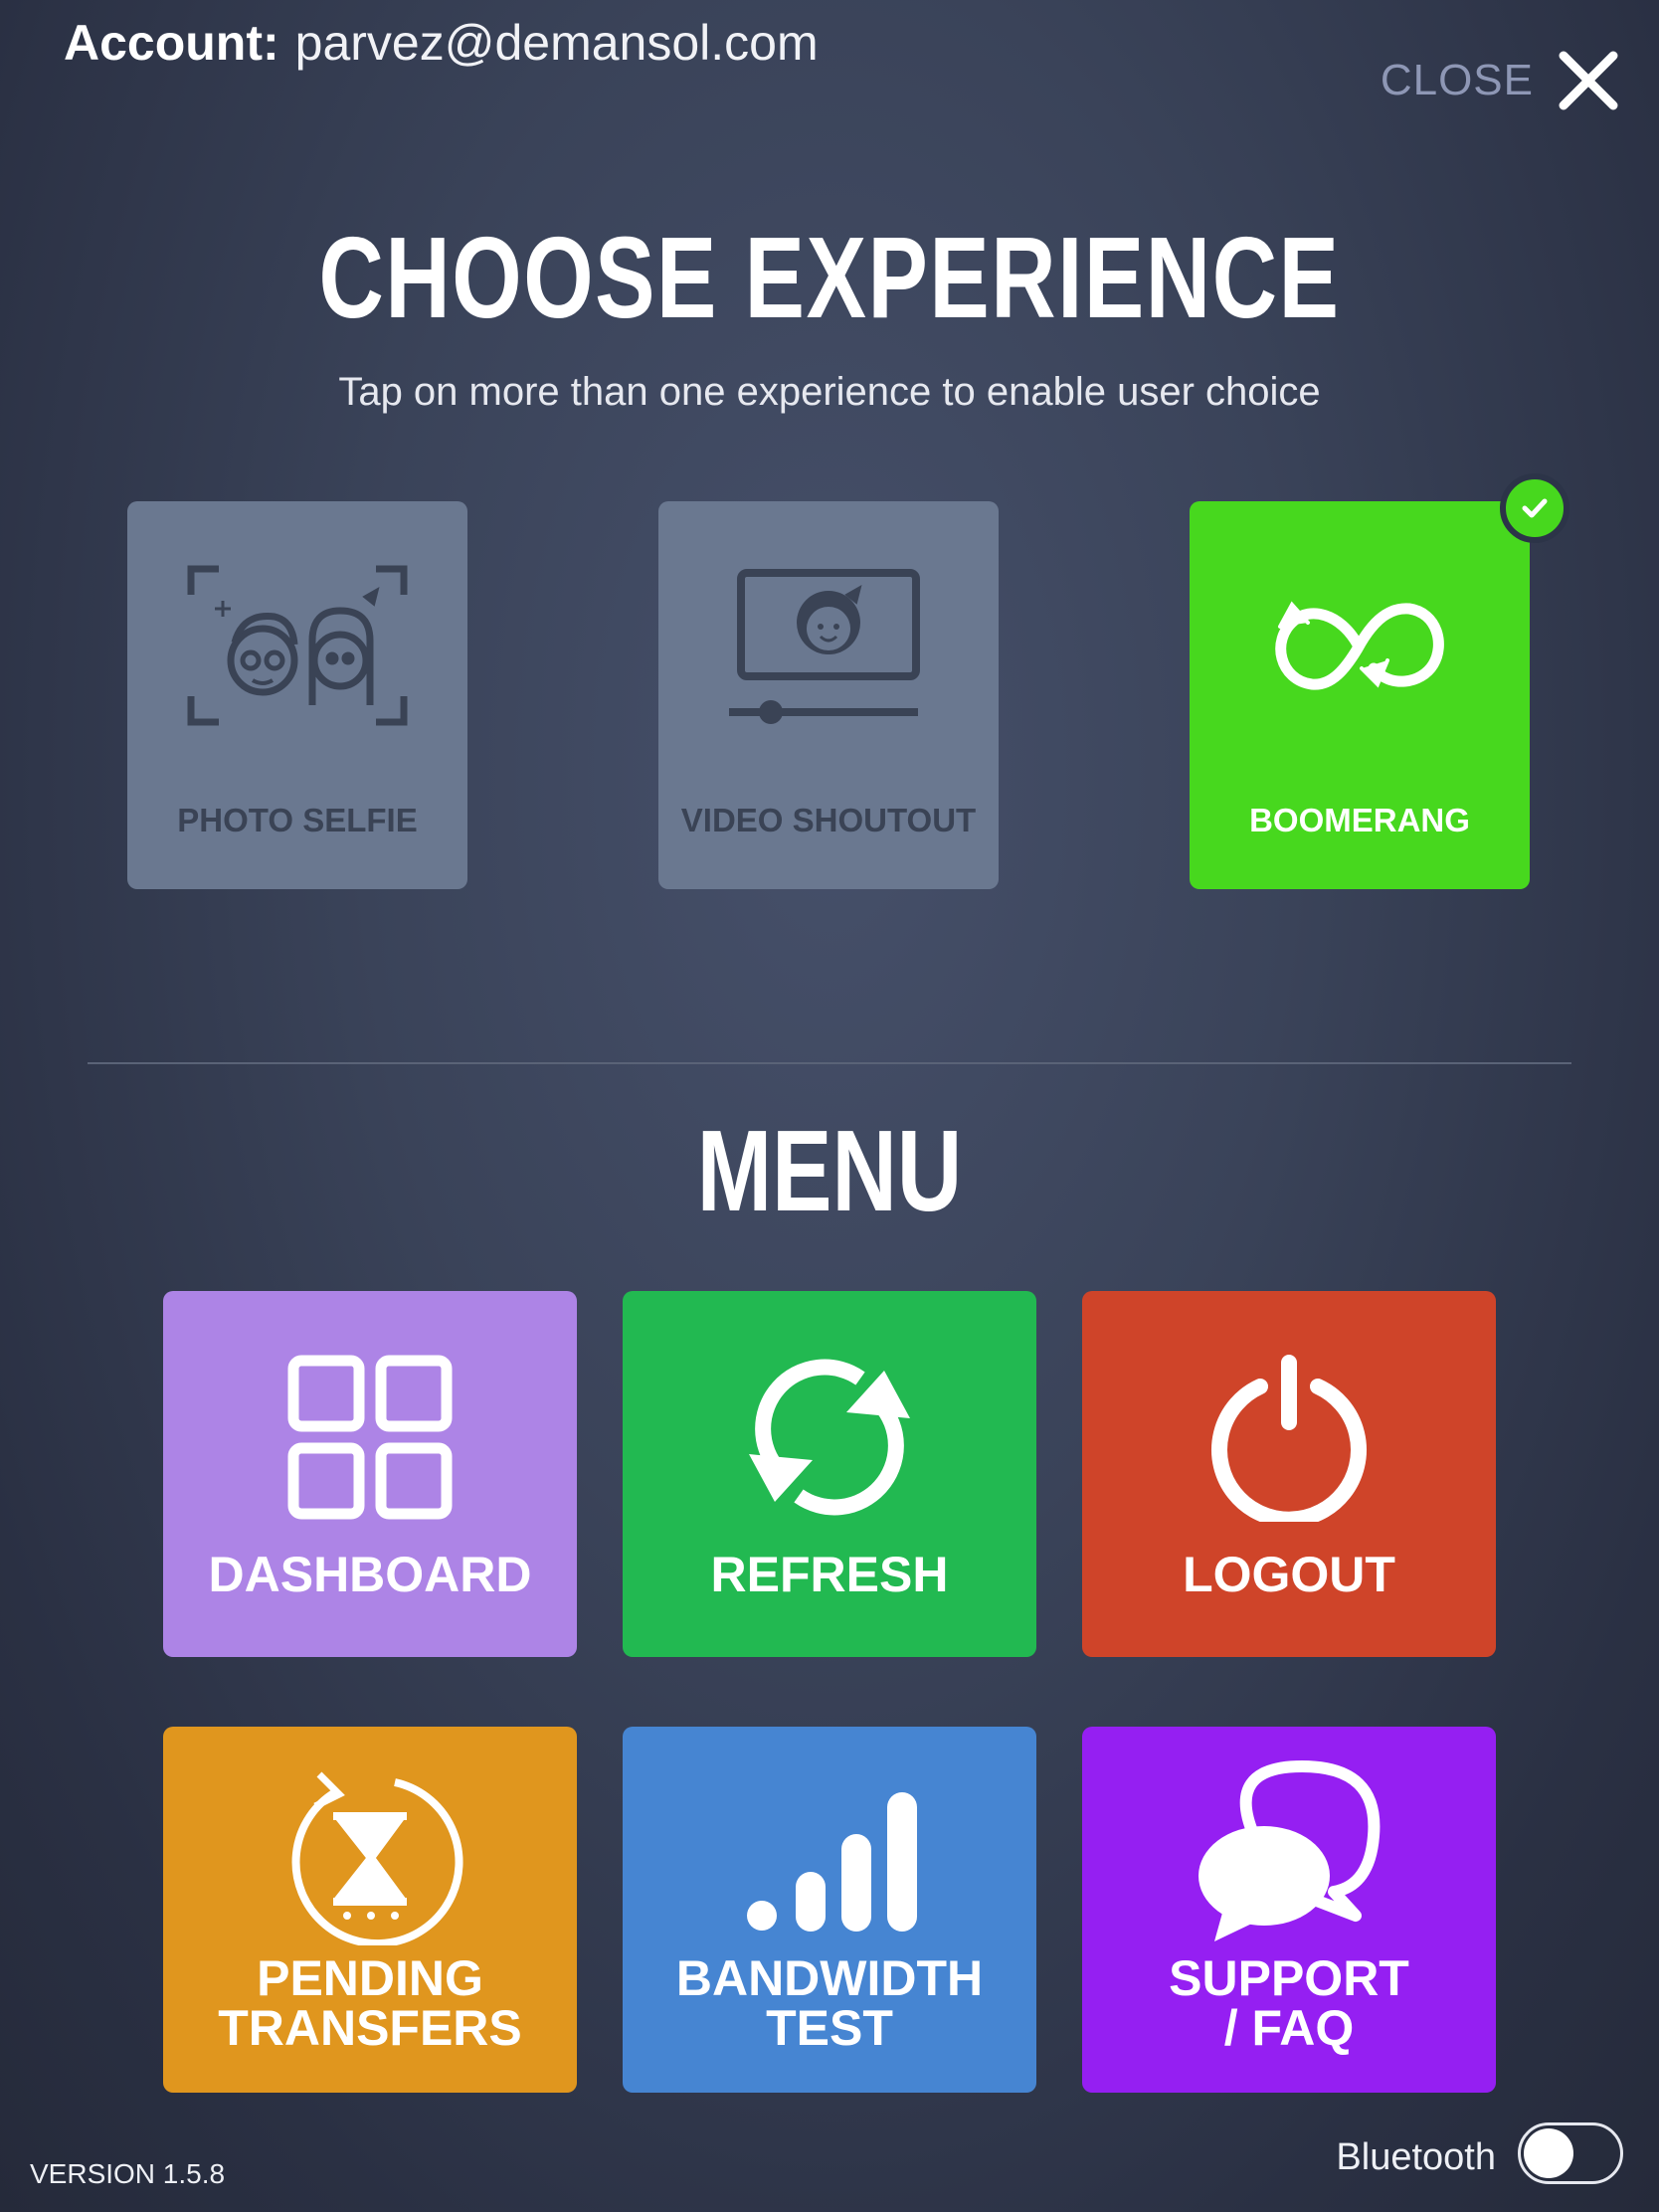 Image resolution: width=1659 pixels, height=2212 pixels. I want to click on video-shoutout-icon, so click(824, 646).